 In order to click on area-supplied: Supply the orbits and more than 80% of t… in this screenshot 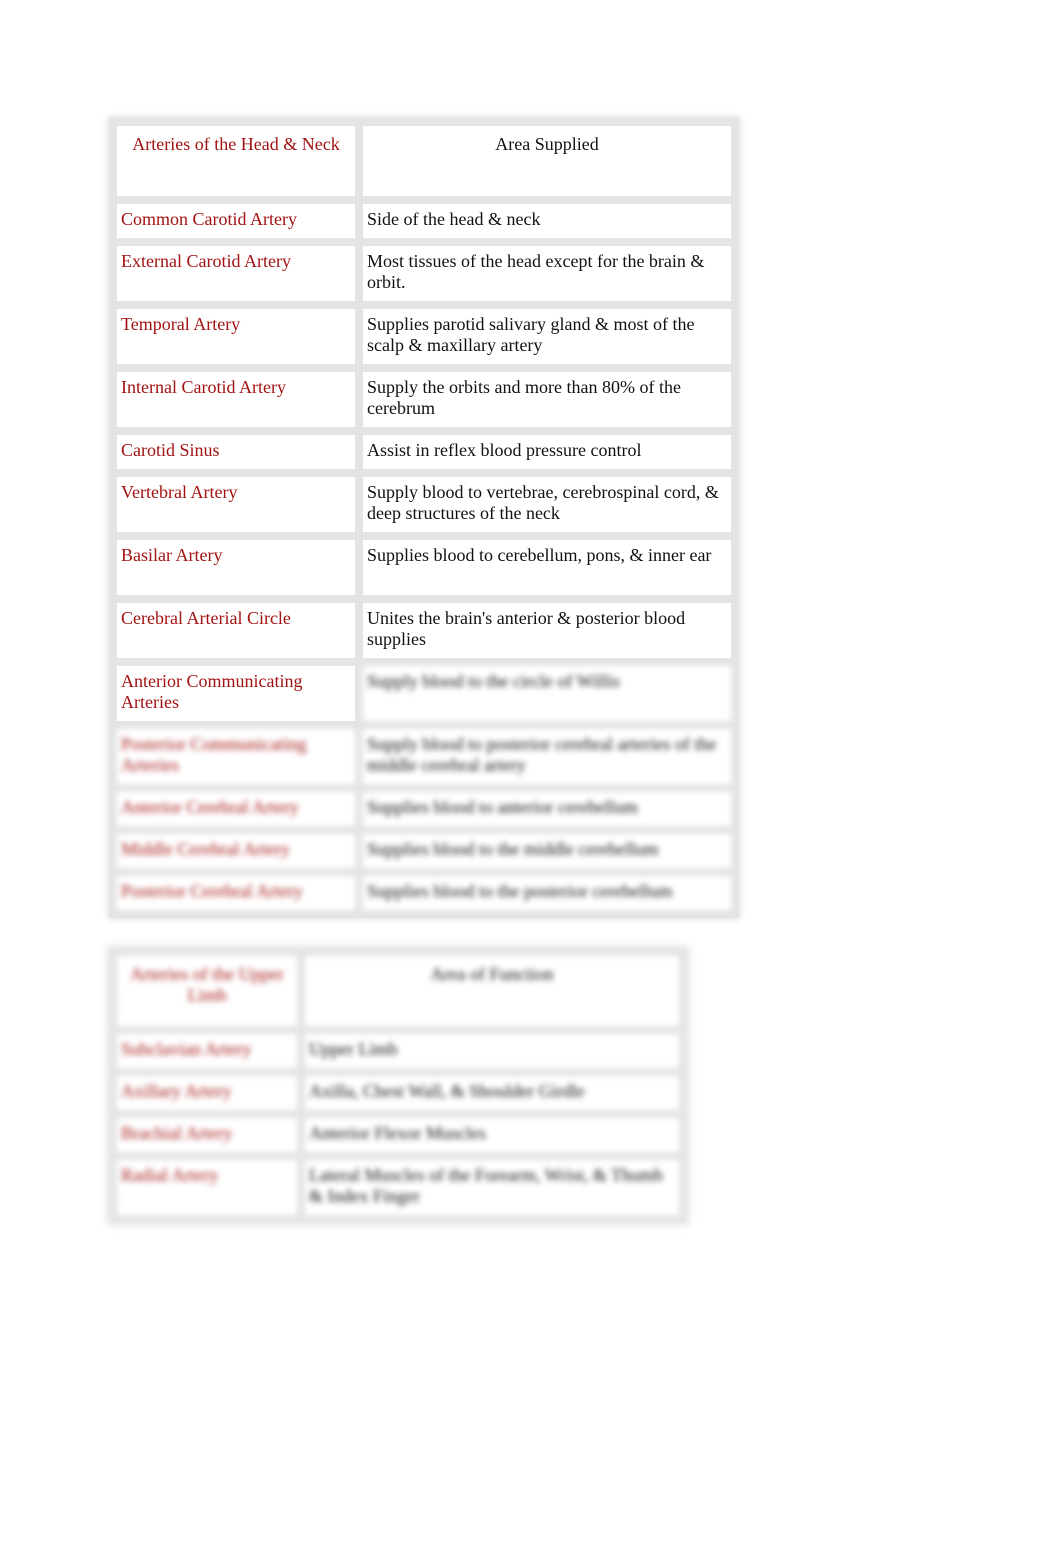, I will do `click(547, 399)`.